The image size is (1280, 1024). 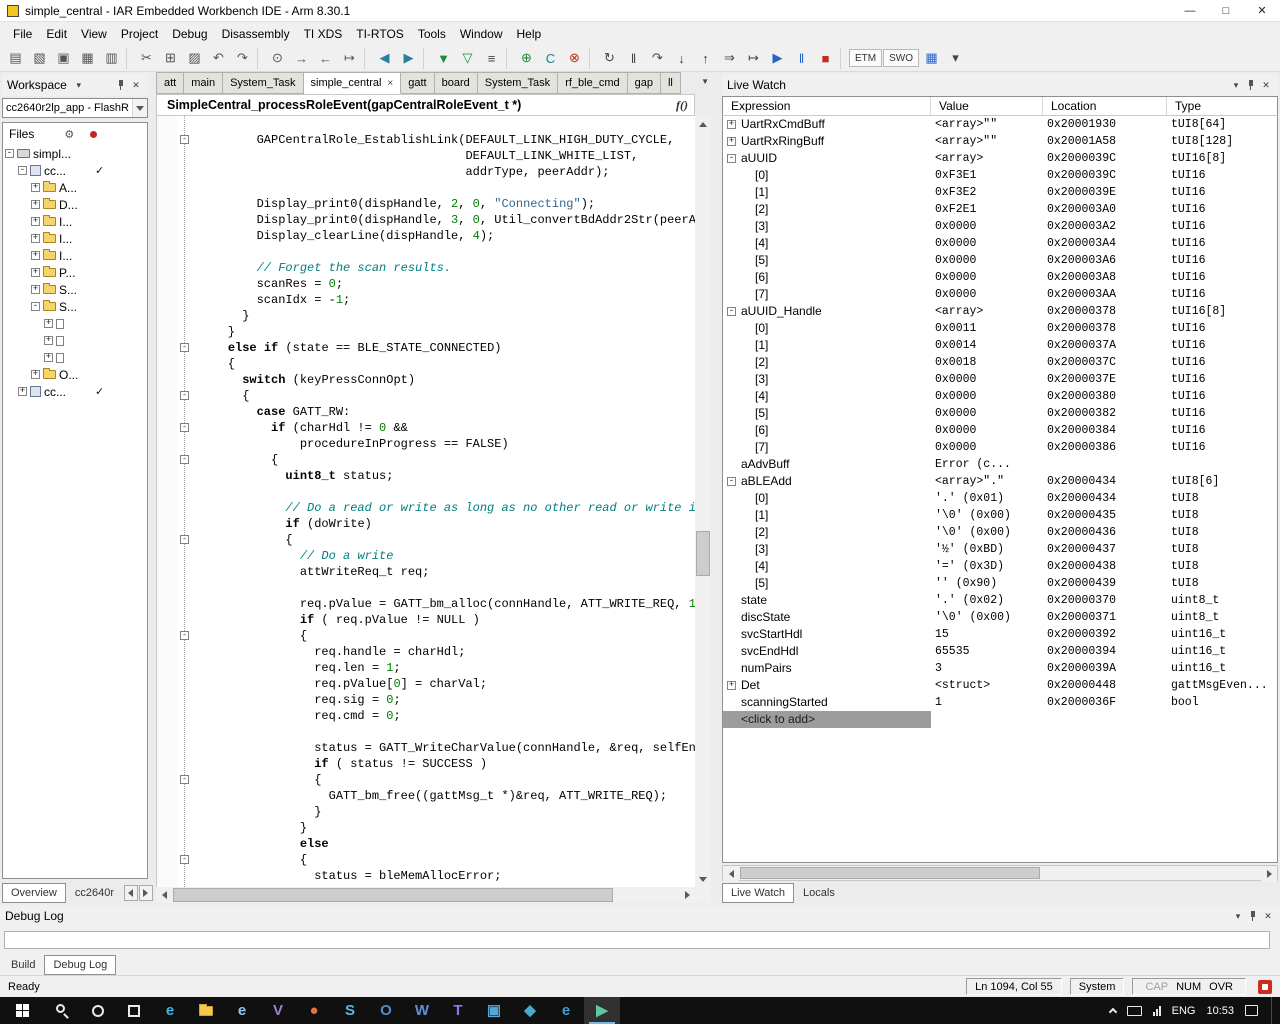 I want to click on watch-row: [5] 0x0000 0x200003A6 tUI16, so click(x=1000, y=260).